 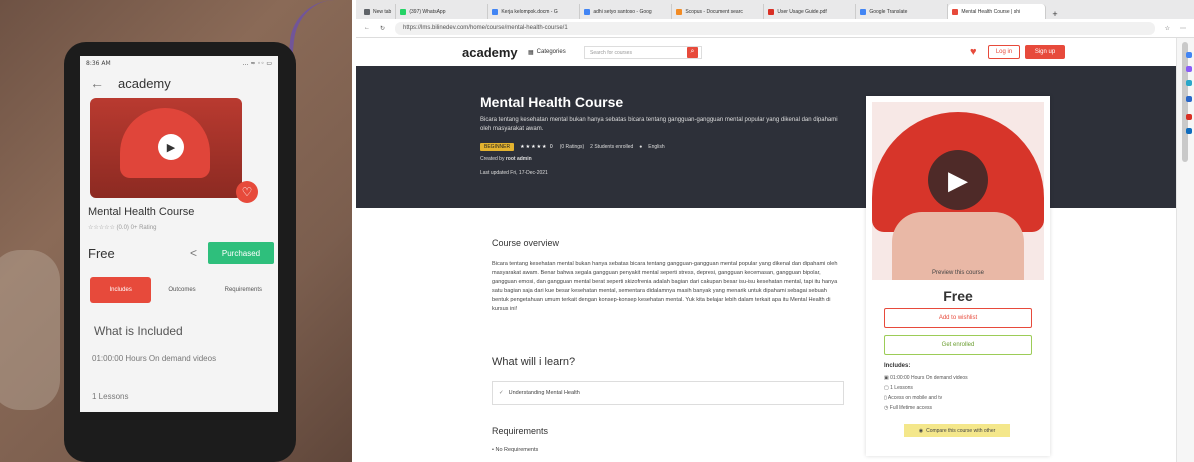 I want to click on back-arrow-icon: ←, so click(x=97, y=83).